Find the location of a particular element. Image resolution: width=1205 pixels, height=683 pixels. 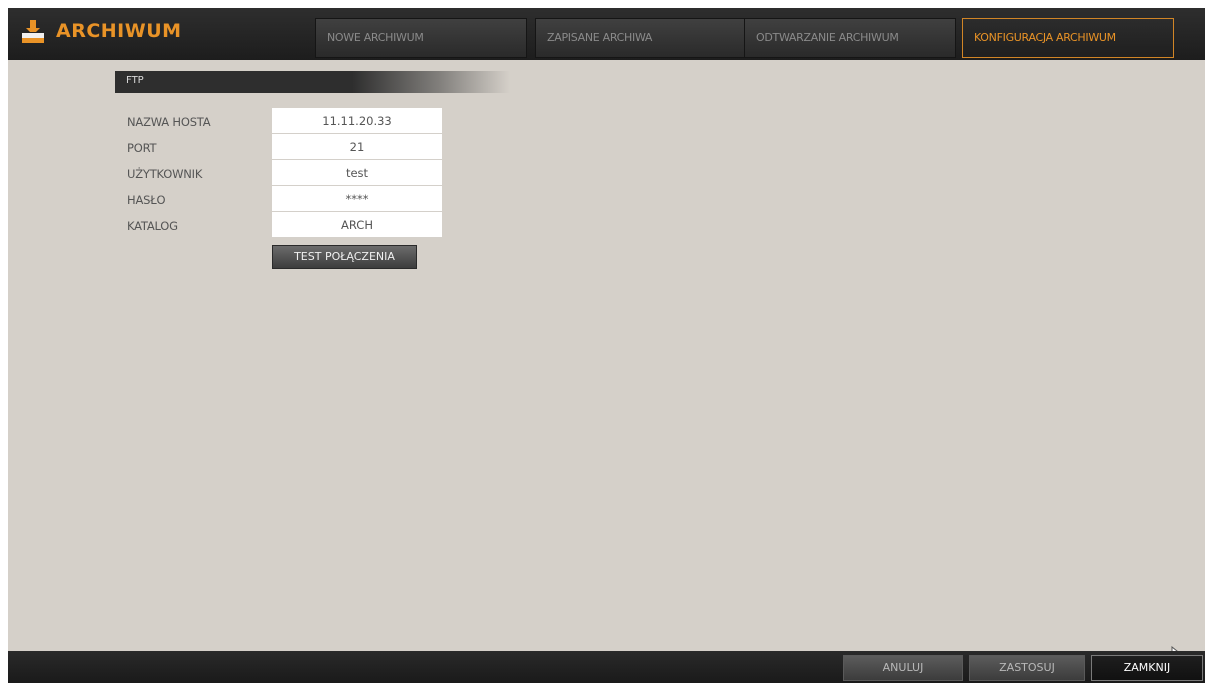

hostname-label: NAZWA HOSTA is located at coordinates (169, 122).